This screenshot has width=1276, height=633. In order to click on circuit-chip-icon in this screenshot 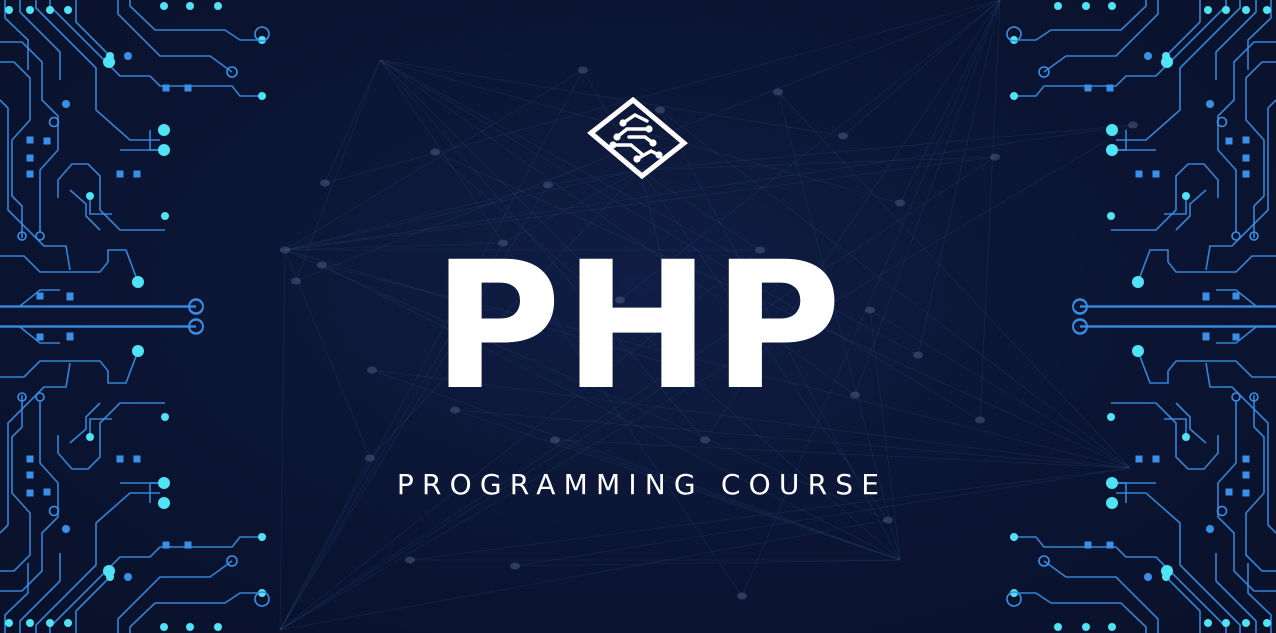, I will do `click(637, 138)`.